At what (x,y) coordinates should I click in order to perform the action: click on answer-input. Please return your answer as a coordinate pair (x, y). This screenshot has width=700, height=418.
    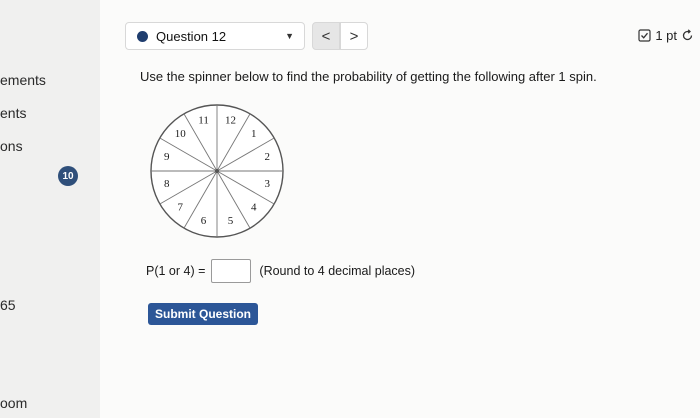
    Looking at the image, I should click on (231, 271).